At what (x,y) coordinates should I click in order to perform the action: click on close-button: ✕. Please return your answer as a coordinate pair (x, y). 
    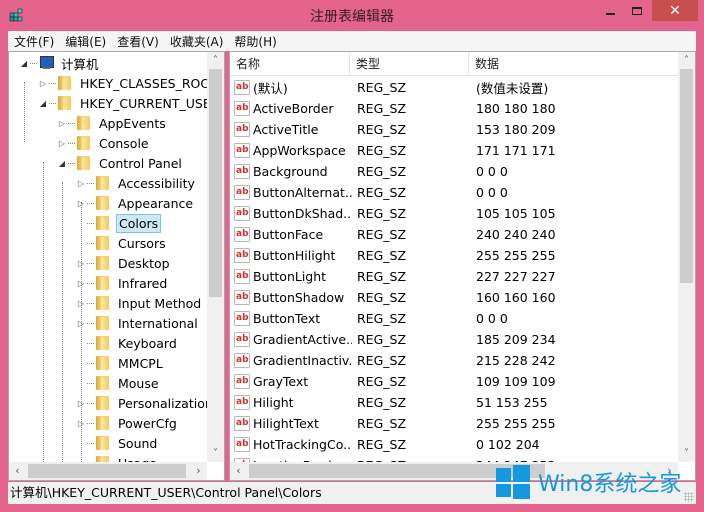
    Looking at the image, I should click on (675, 10).